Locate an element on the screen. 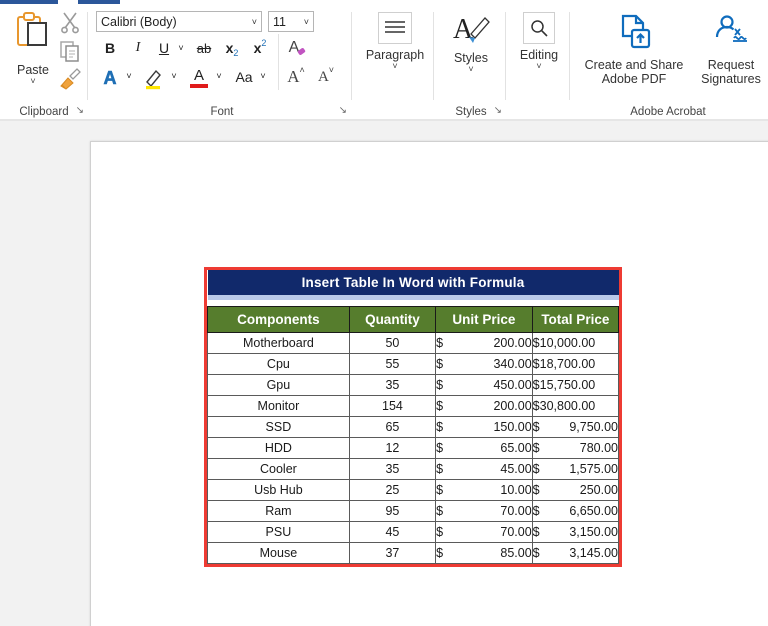 Image resolution: width=768 pixels, height=626 pixels. cell-quantity: 37 is located at coordinates (392, 552).